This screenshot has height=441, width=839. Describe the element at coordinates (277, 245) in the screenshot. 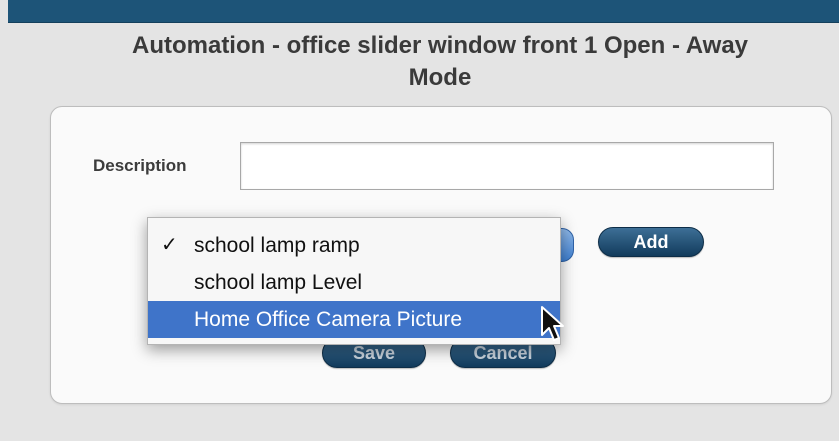

I see `dropdown-item-label: school lamp ramp` at that location.